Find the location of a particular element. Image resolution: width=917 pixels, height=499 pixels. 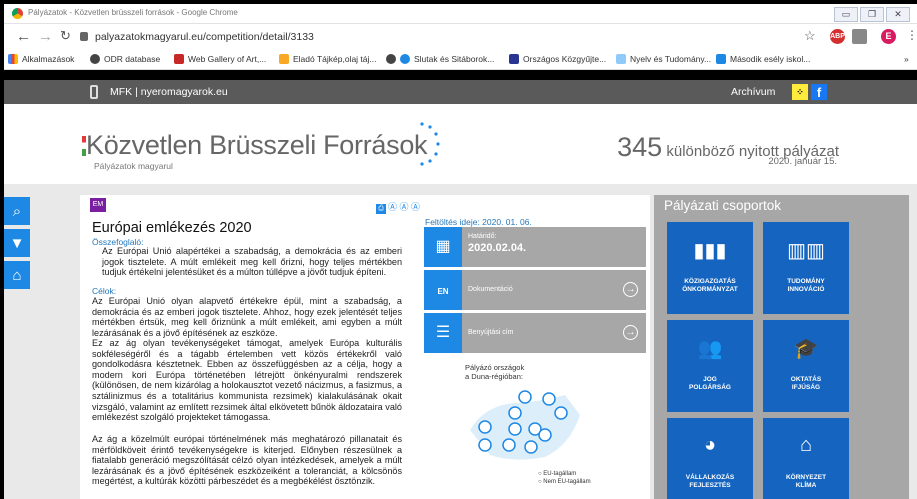

deadline-label: Határidő: is located at coordinates (482, 236).